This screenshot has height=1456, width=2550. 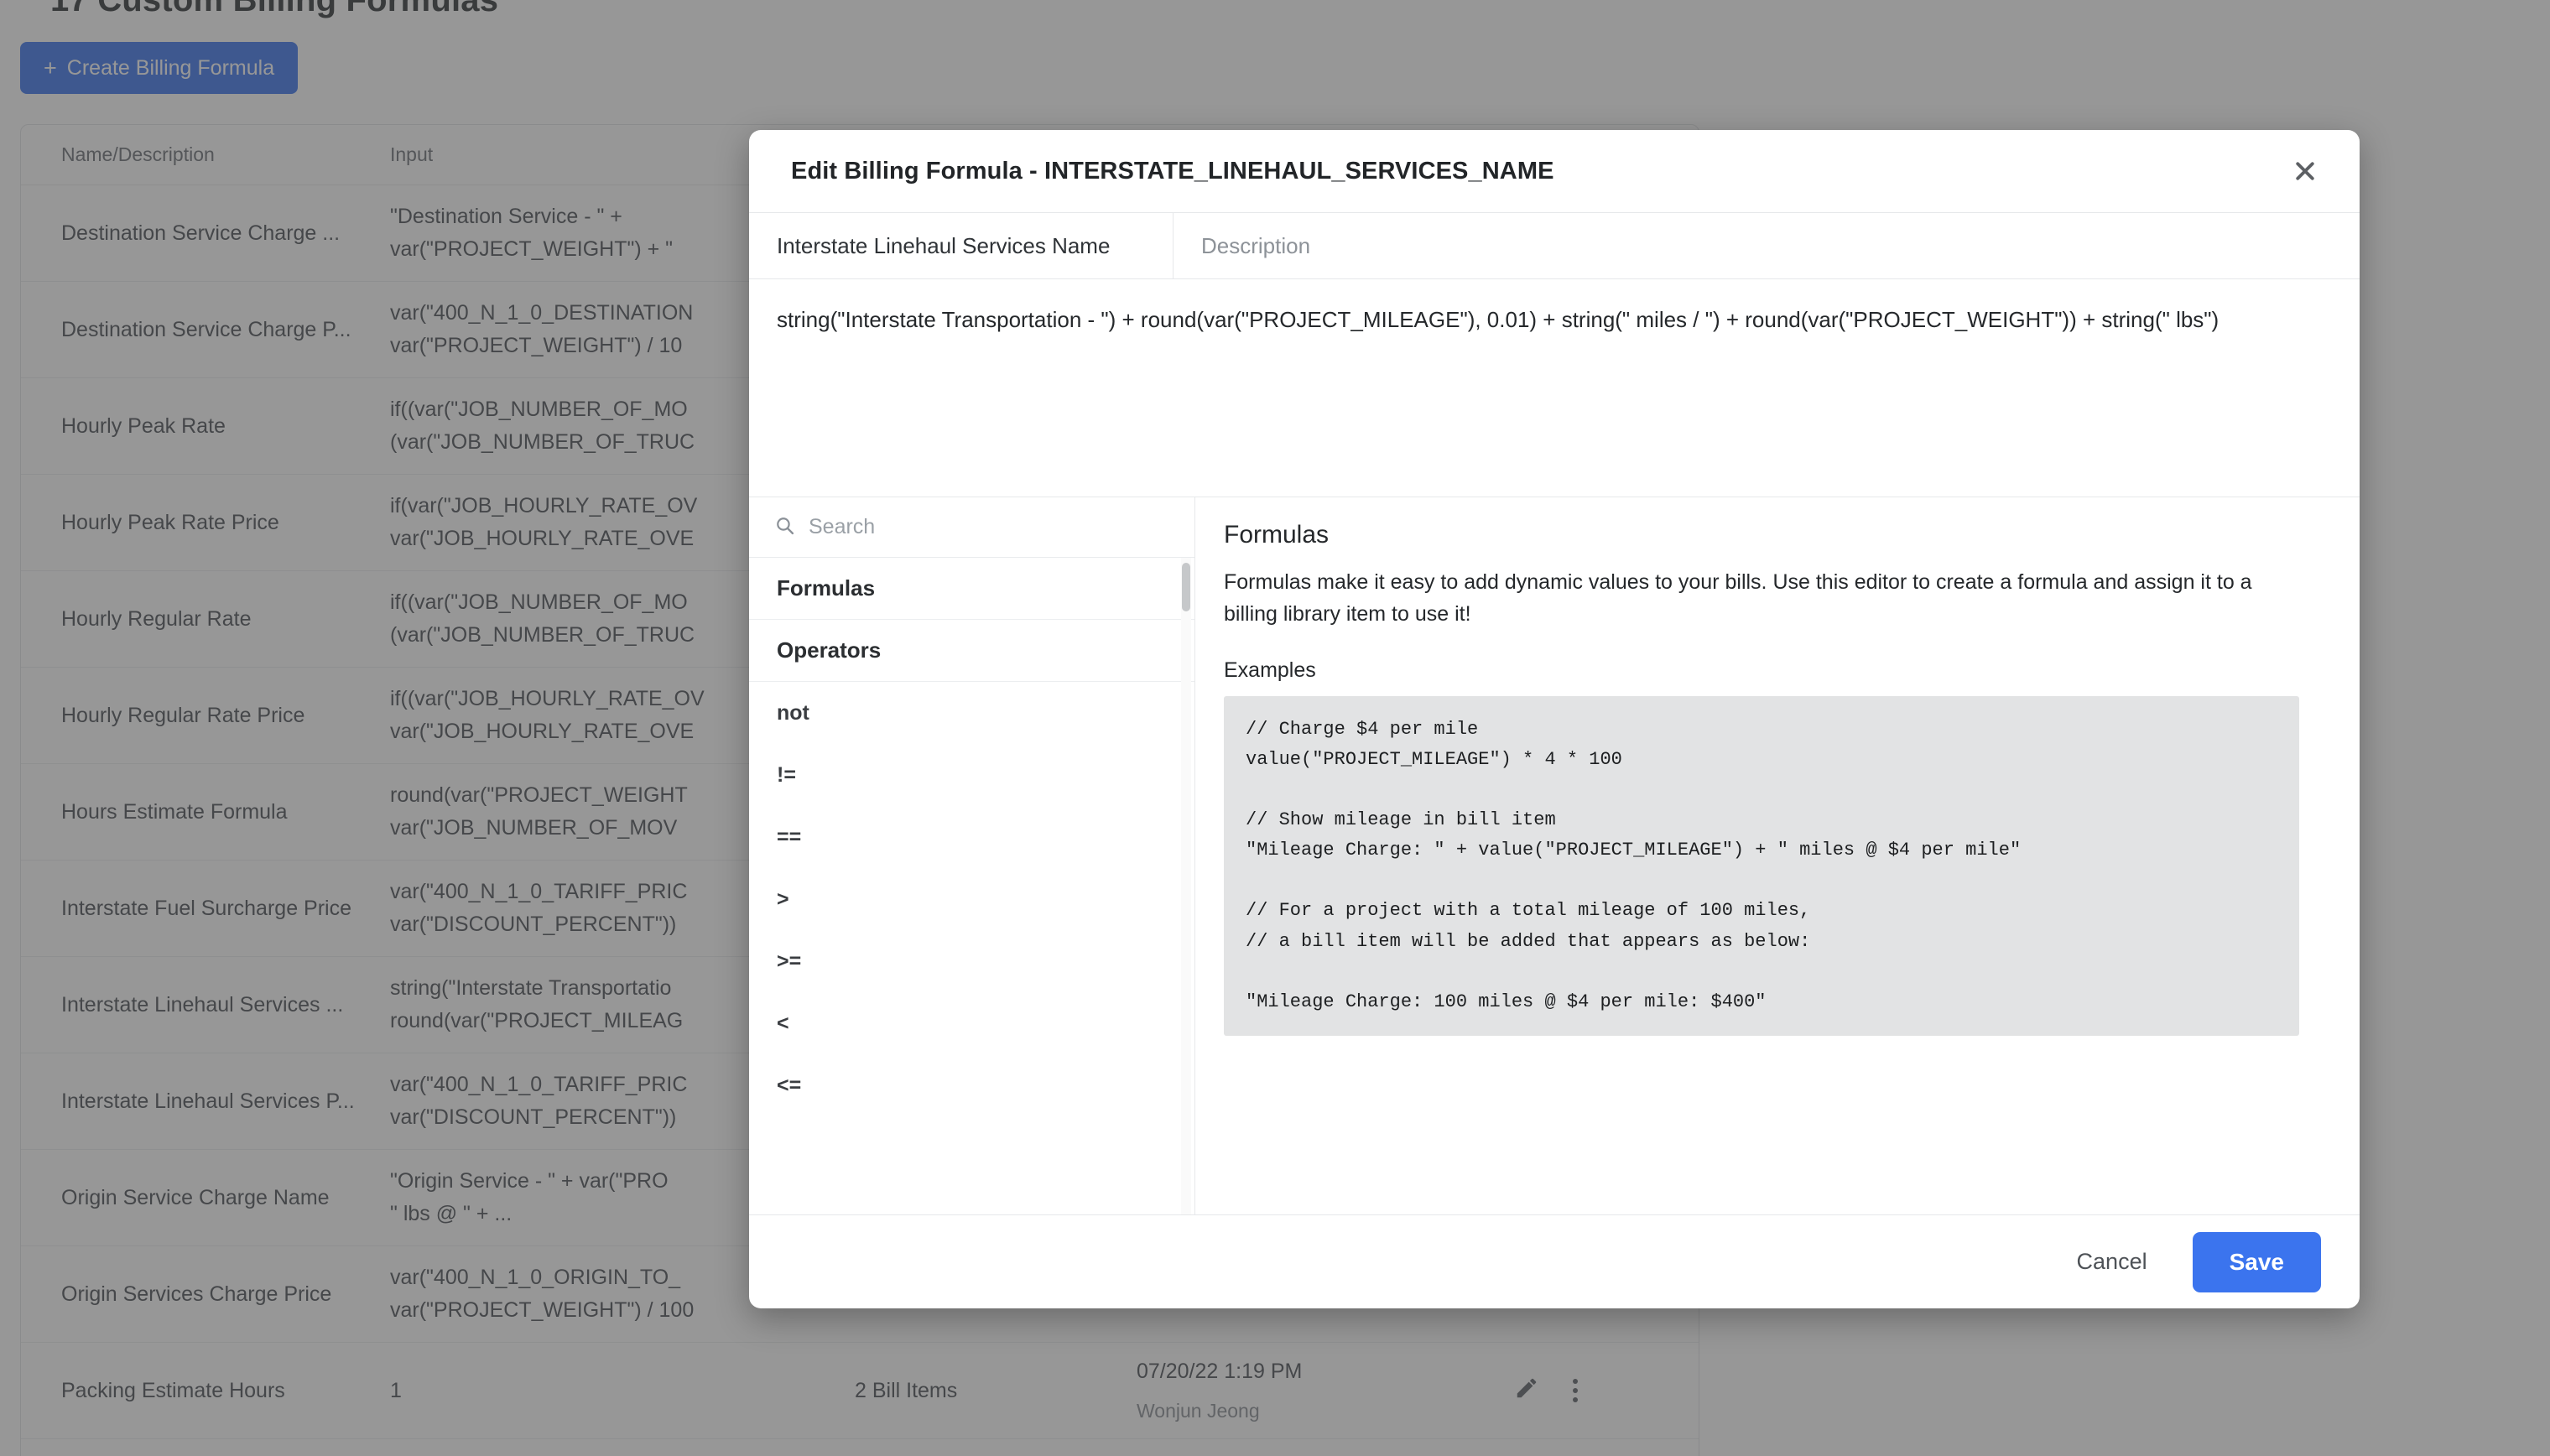 I want to click on browser-scrollbar-thumb, so click(x=1186, y=587).